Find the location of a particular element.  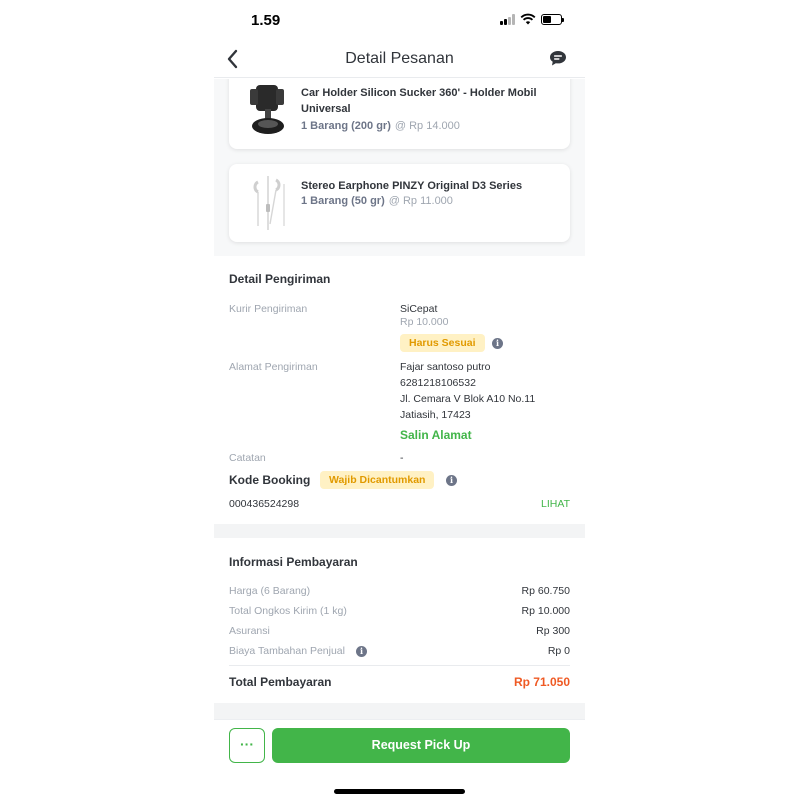

product-qty: 1 Barang (50 gr) @ Rp 11.000 is located at coordinates (377, 201).